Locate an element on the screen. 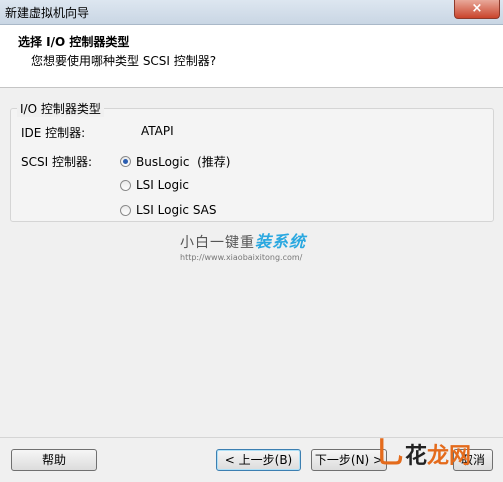  close-button: × is located at coordinates (477, 9).